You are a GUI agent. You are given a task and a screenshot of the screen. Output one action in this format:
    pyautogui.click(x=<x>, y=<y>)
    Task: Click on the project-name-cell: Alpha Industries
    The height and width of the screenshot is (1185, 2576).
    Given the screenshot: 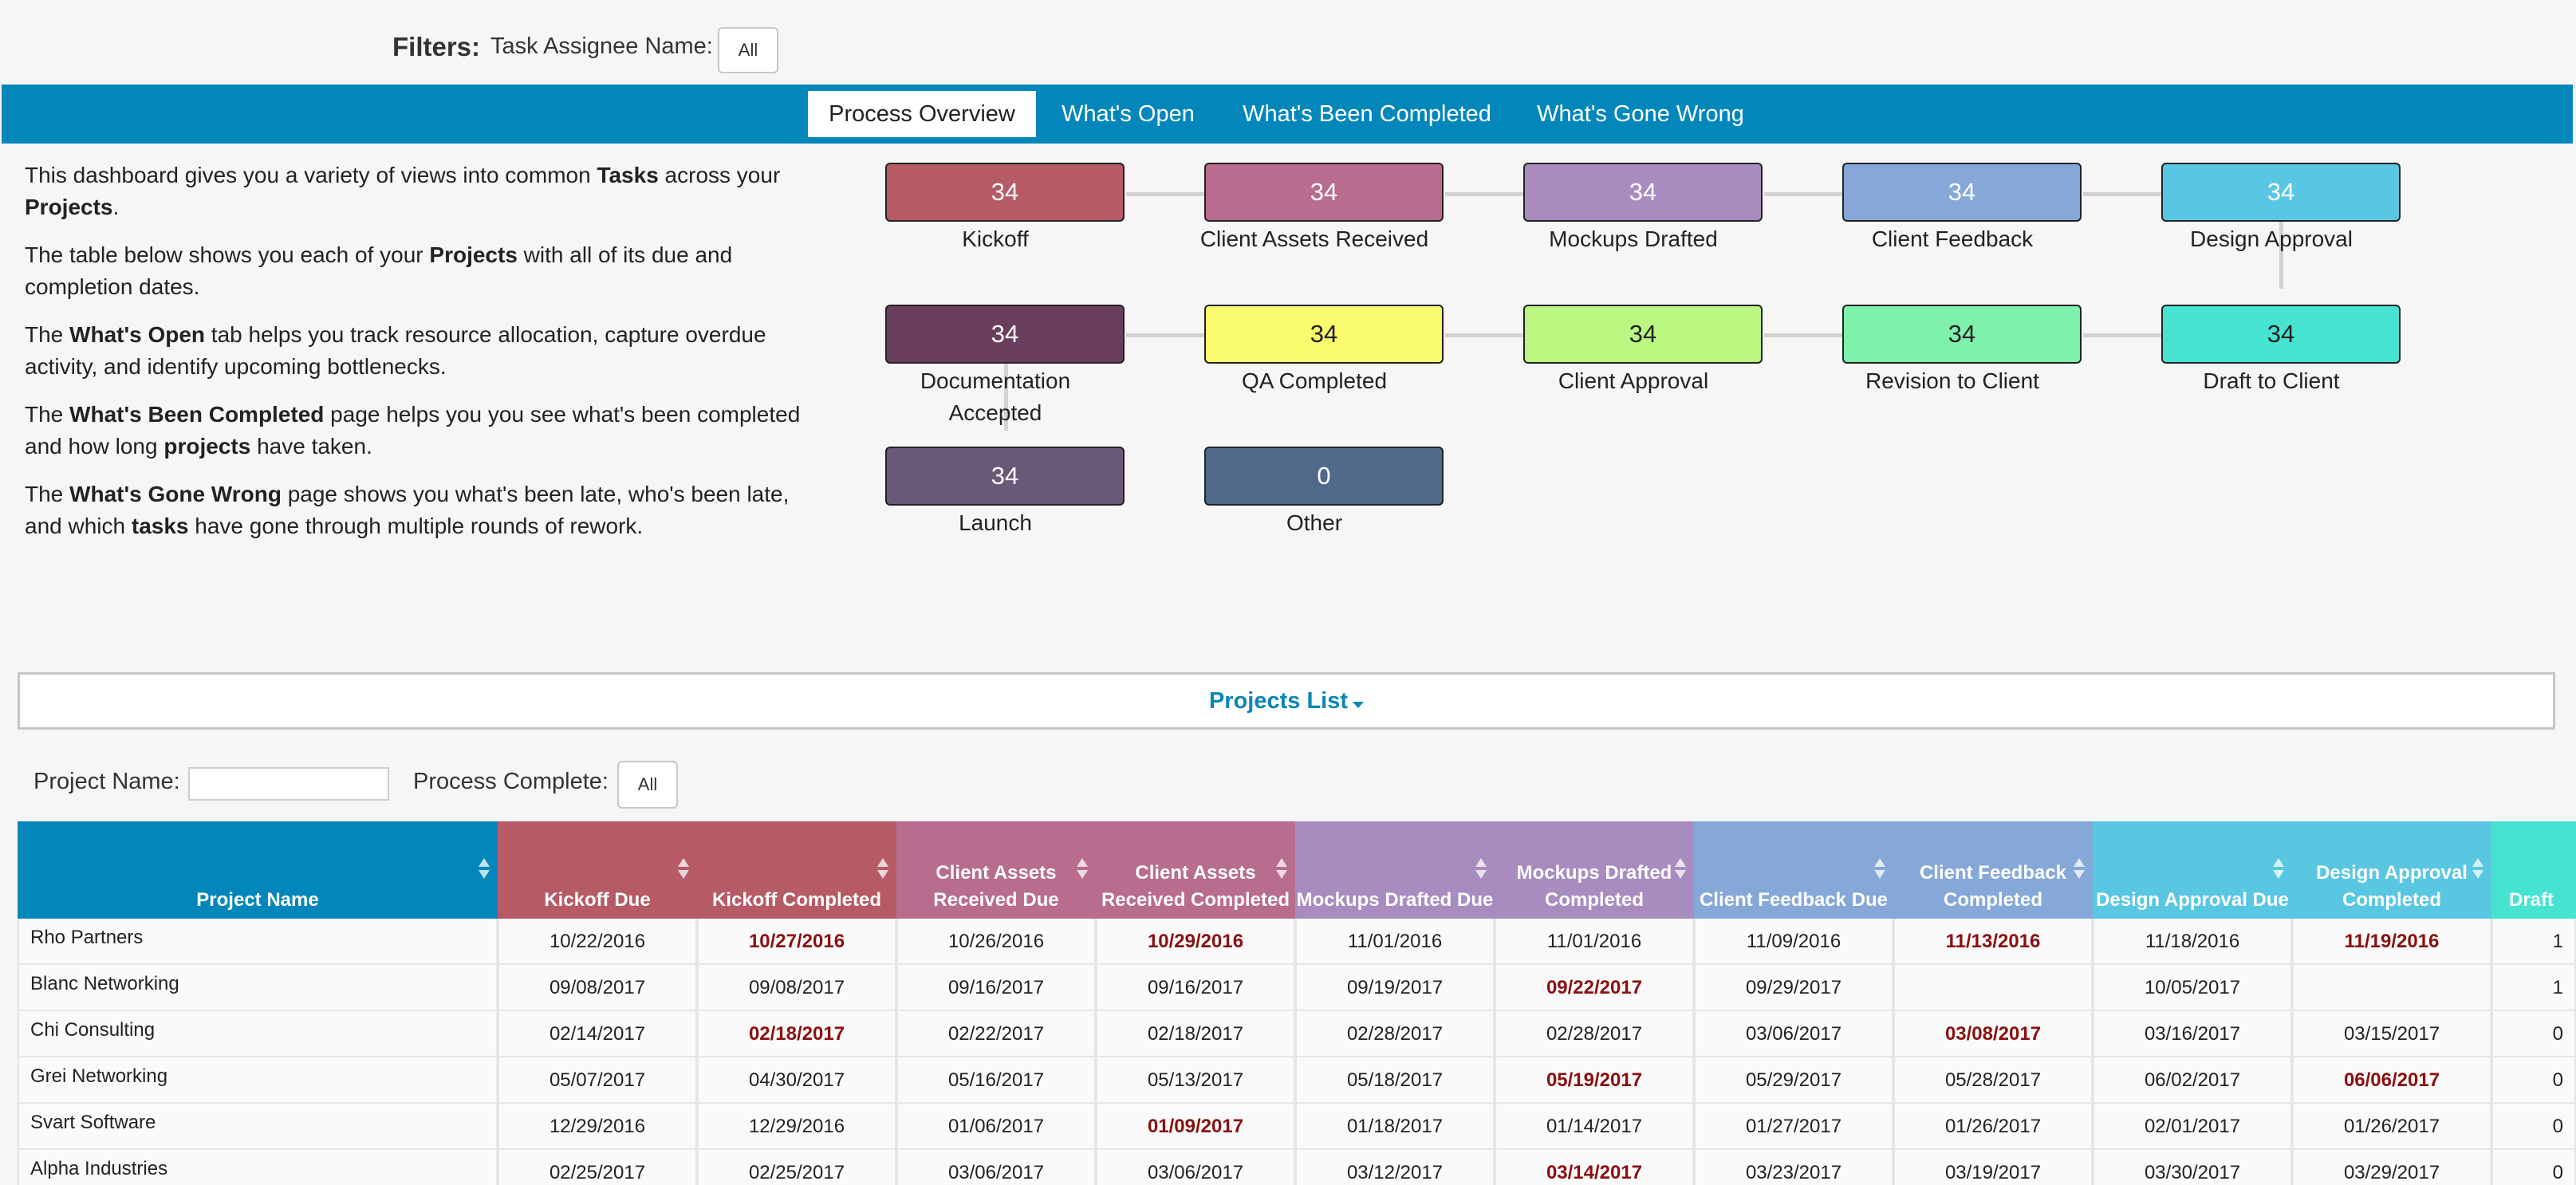 What is the action you would take?
    pyautogui.click(x=258, y=1168)
    